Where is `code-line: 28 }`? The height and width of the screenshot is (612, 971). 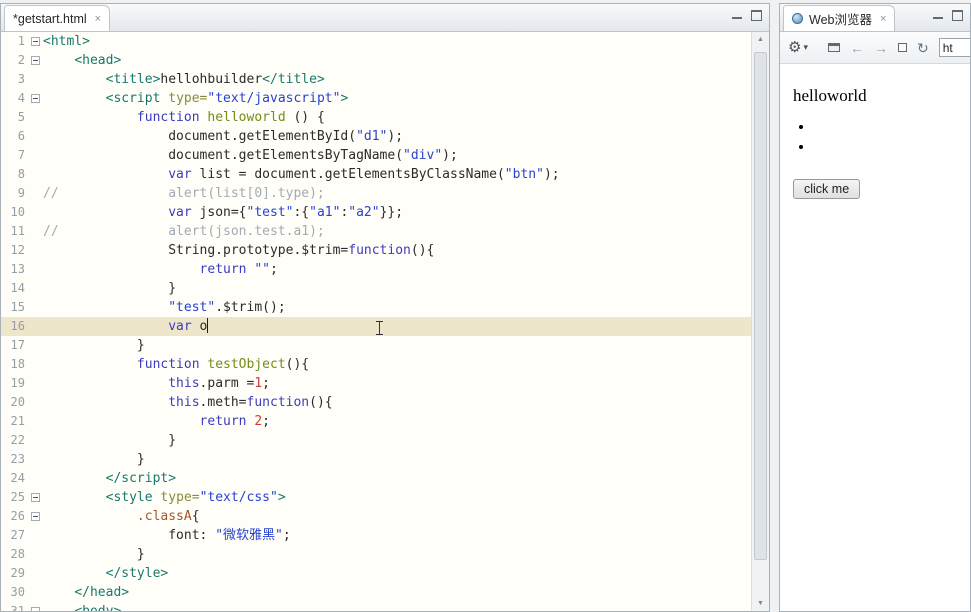
code-line: 28 } is located at coordinates (376, 554).